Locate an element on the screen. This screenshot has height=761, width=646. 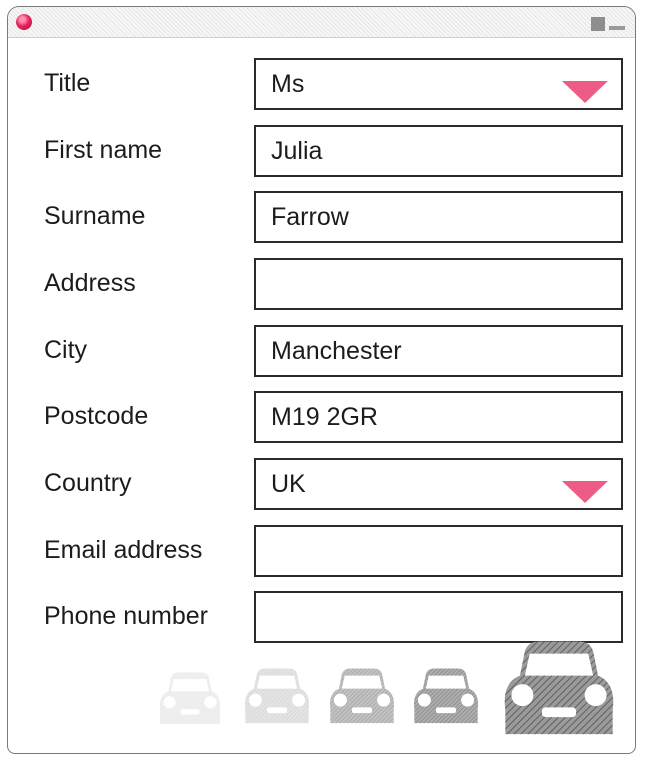
maximize-icon is located at coordinates (598, 24).